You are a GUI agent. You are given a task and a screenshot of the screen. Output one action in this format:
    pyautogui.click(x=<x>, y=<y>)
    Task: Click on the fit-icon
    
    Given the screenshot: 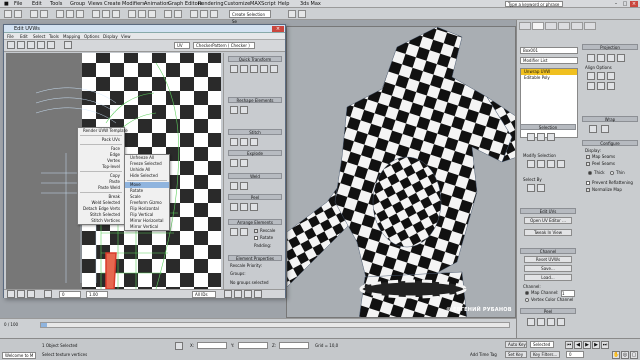 What is the action you would take?
    pyautogui.click(x=601, y=86)
    